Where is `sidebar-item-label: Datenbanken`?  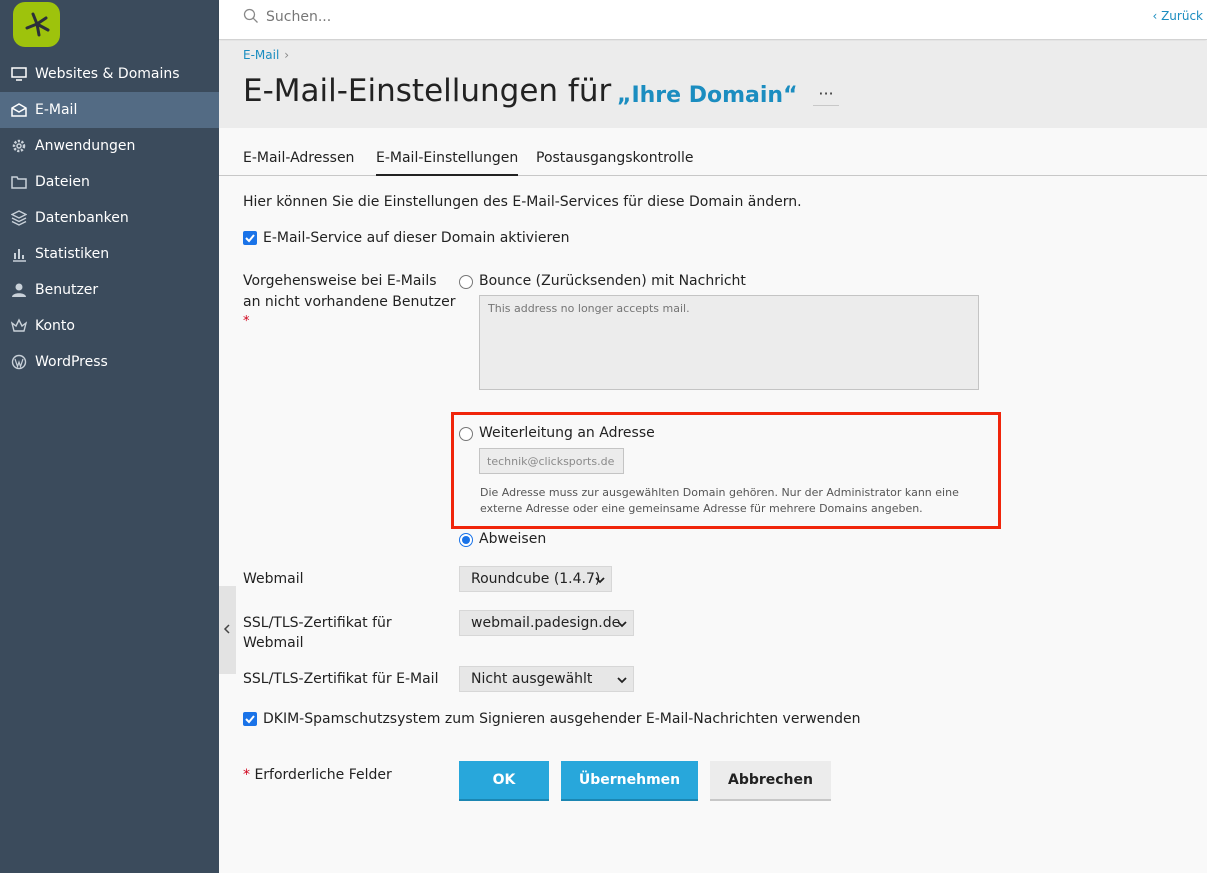
sidebar-item-label: Datenbanken is located at coordinates (82, 218).